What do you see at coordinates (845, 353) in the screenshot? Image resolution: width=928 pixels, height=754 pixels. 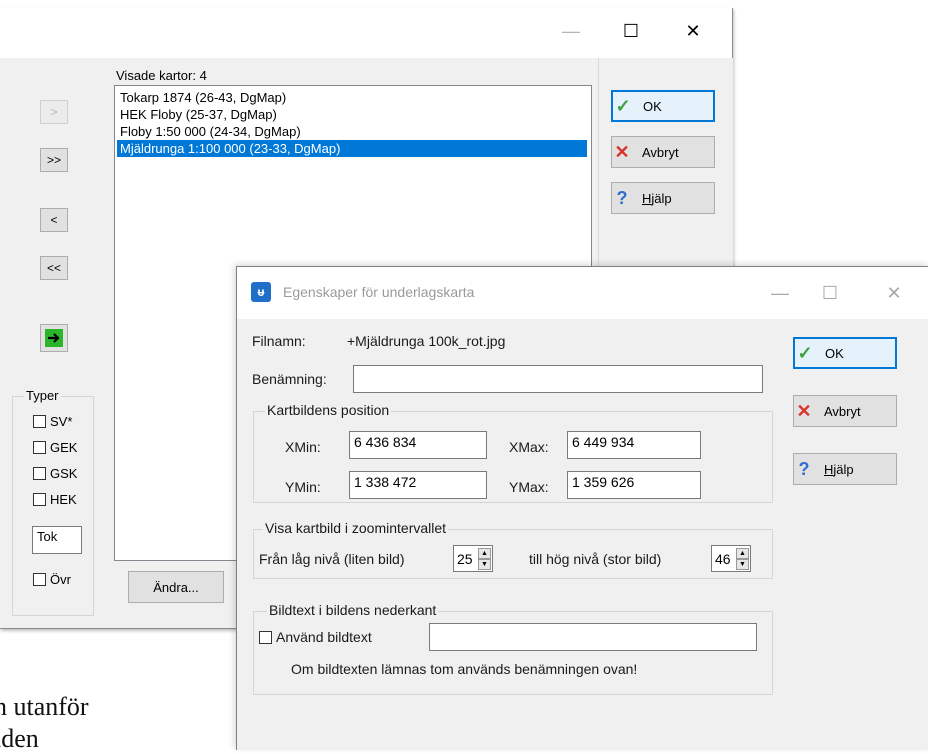 I see `dialog-ok-button: ✓ OK` at bounding box center [845, 353].